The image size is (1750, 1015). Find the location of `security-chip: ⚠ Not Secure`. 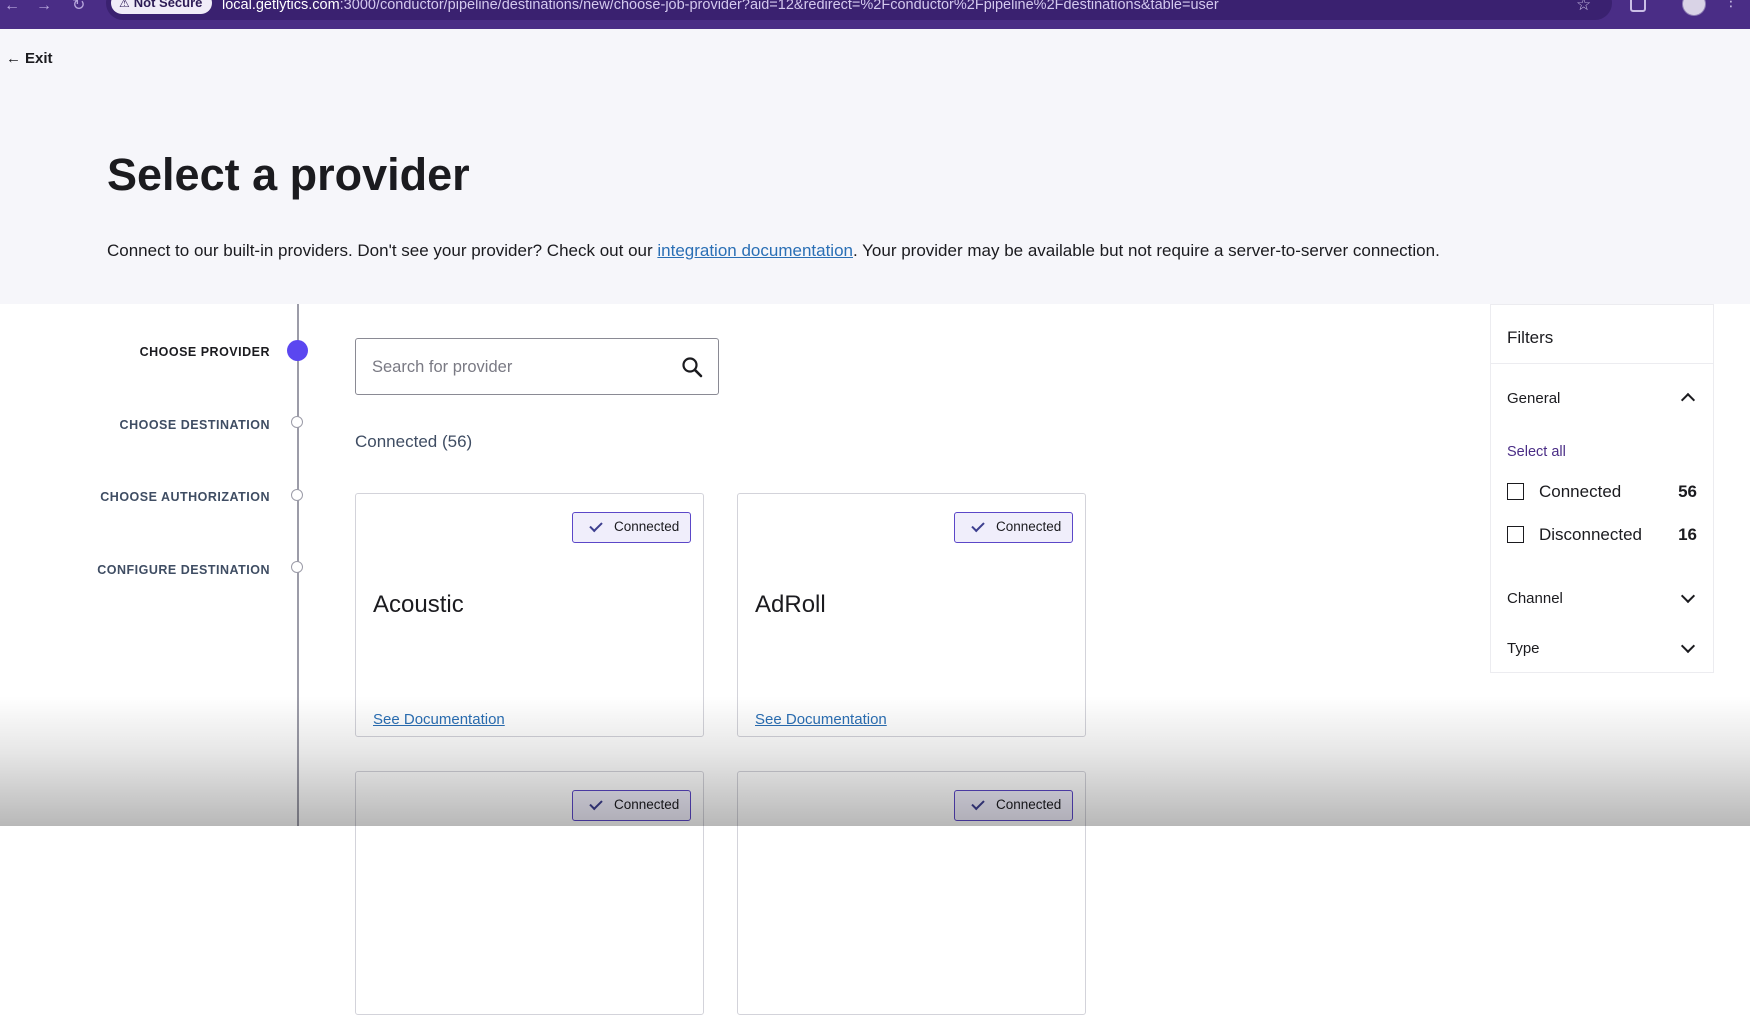

security-chip: ⚠ Not Secure is located at coordinates (162, 7).